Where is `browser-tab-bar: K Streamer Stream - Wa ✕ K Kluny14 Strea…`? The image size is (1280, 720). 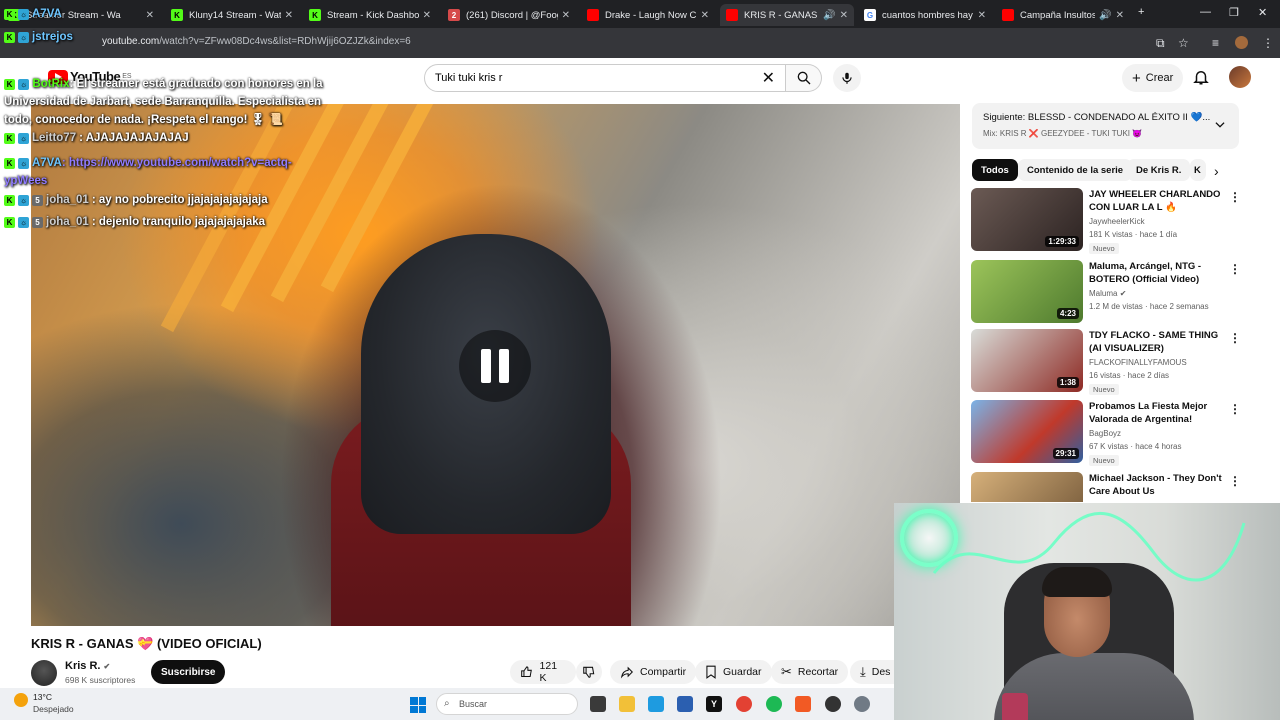
browser-tab-bar: K Streamer Stream - Wa ✕ K Kluny14 Strea… is located at coordinates (640, 14).